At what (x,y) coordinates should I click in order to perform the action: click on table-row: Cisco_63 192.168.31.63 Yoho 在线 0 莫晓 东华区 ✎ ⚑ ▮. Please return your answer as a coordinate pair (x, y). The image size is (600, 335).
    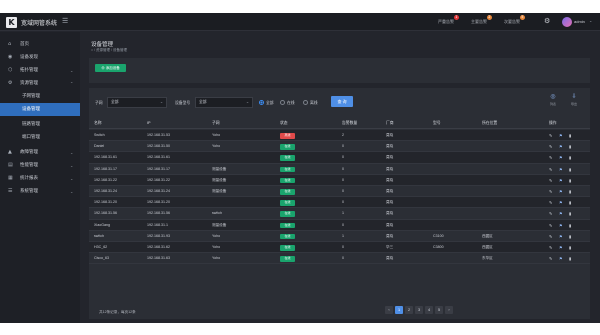
    Looking at the image, I should click on (339, 259).